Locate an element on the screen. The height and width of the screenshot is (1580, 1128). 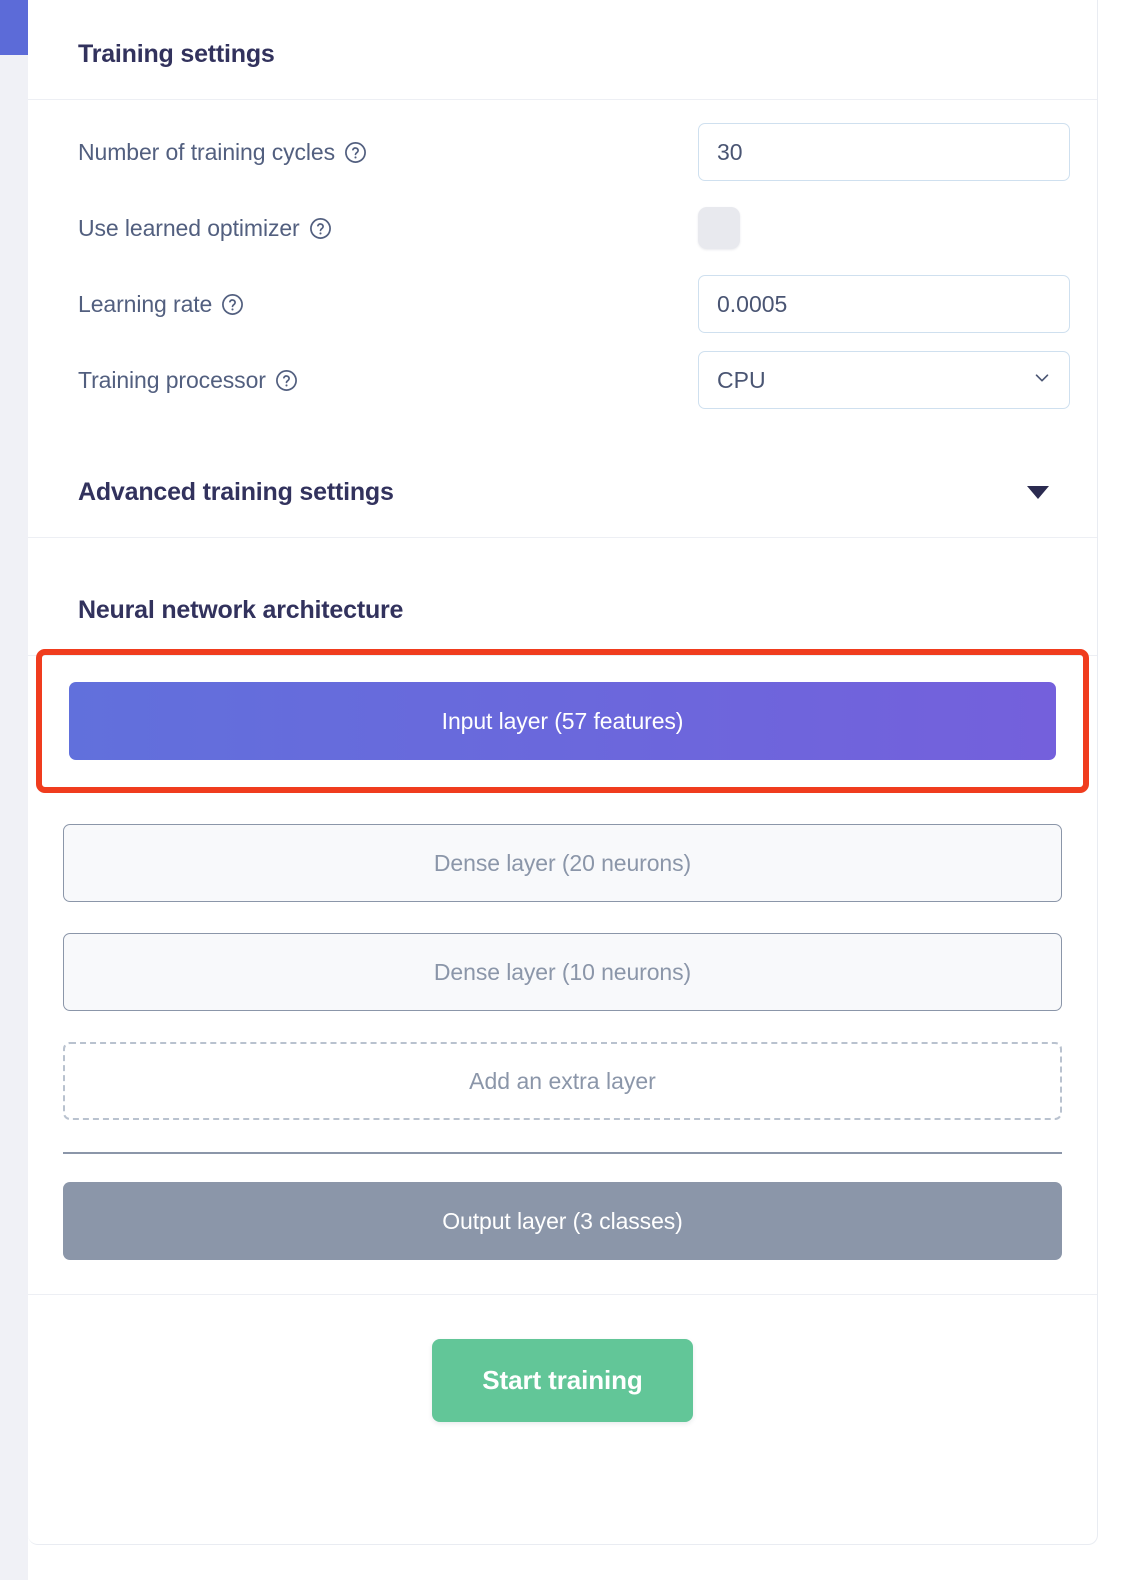
label-learning-rate-text: Learning rate is located at coordinates (145, 303).